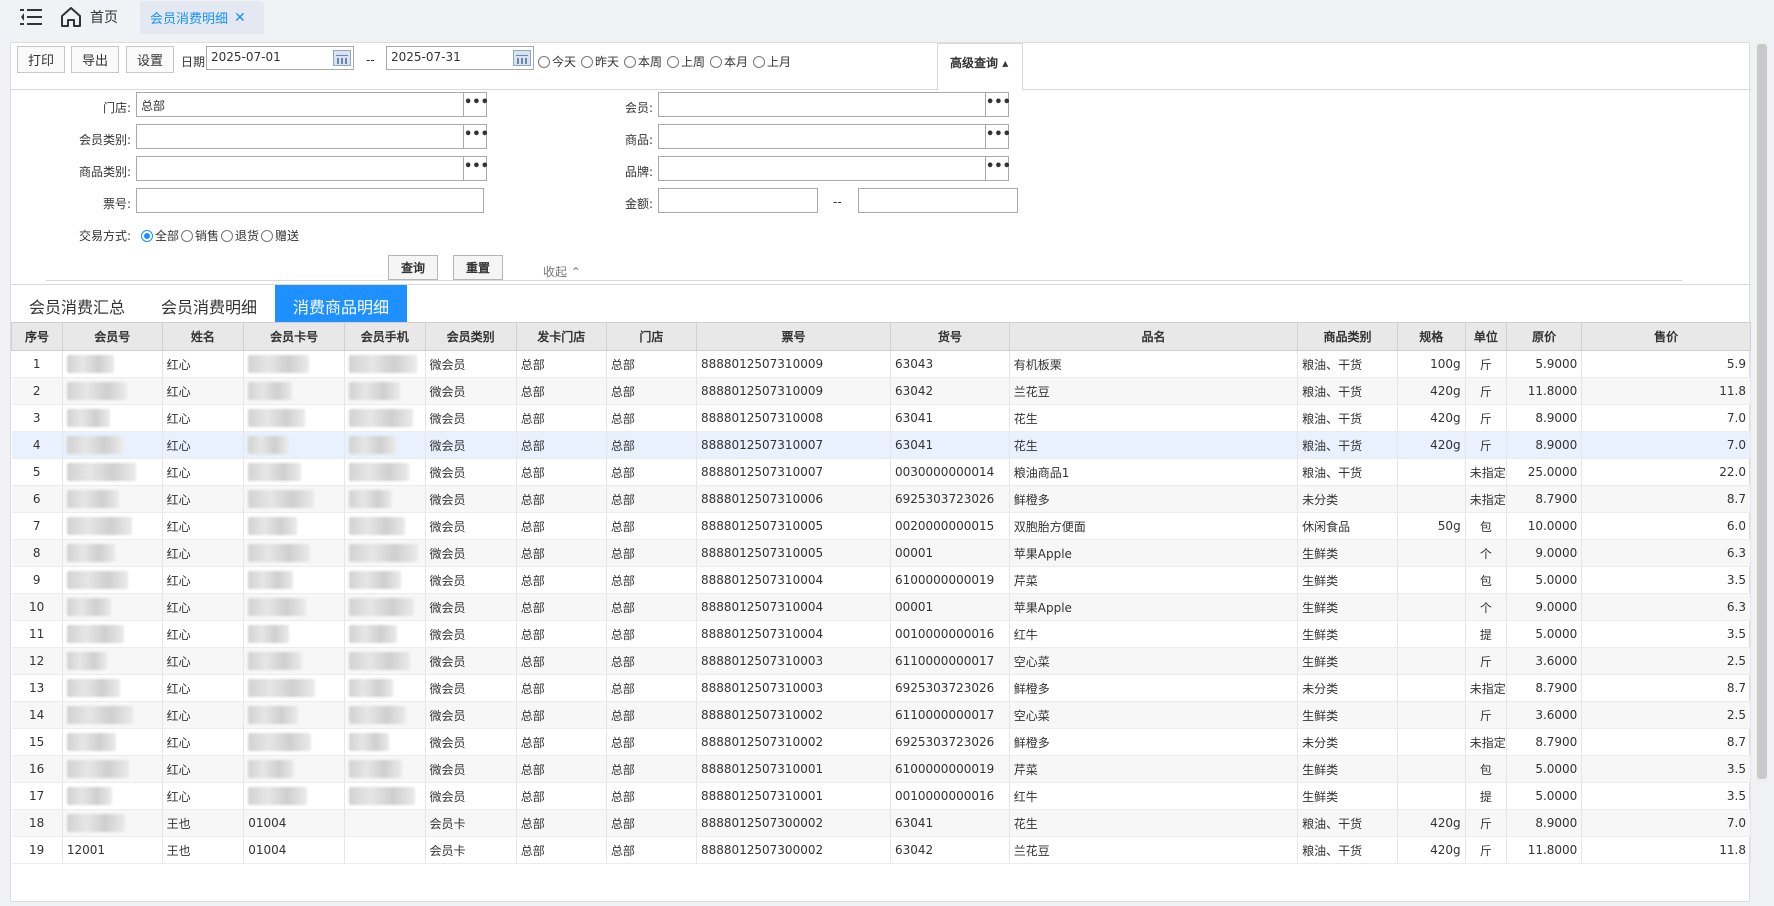 Image resolution: width=1774 pixels, height=906 pixels. I want to click on tab-member-consumption-detail: 会员消费明细, so click(209, 306).